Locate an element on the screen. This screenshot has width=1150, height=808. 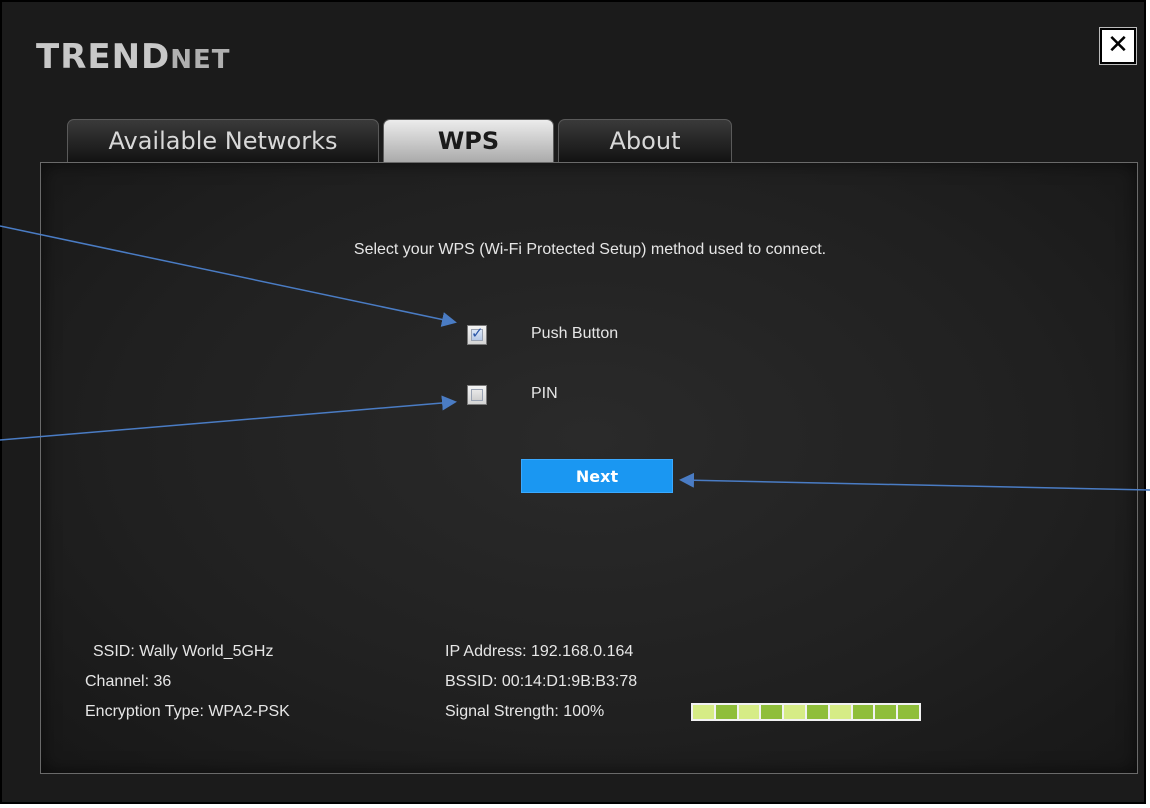
pin-checkbox is located at coordinates (477, 395).